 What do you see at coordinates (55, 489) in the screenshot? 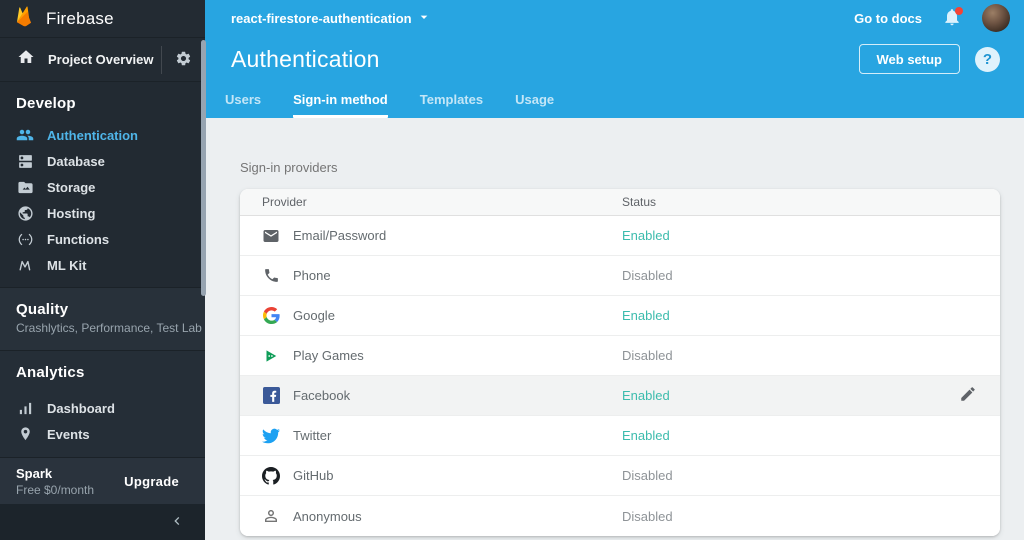
I see `plan-detail: Free $0/month` at bounding box center [55, 489].